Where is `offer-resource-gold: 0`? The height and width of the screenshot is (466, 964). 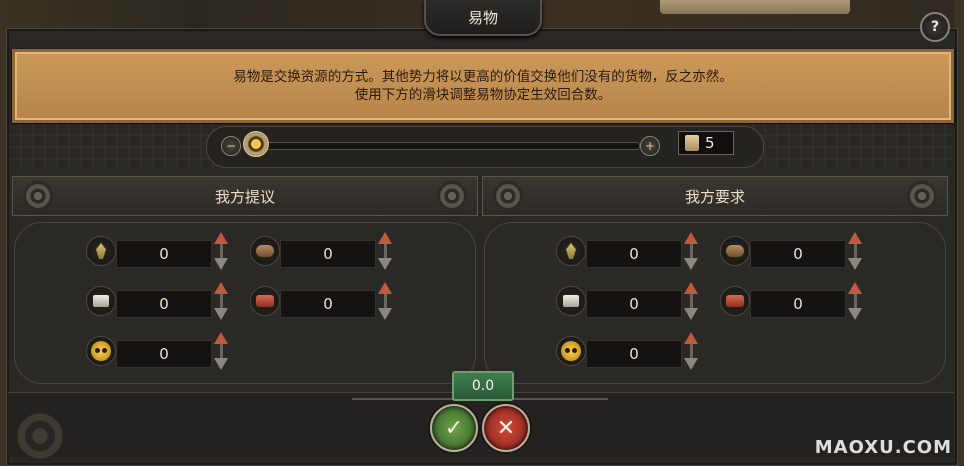
offer-resource-gold: 0 is located at coordinates (160, 350).